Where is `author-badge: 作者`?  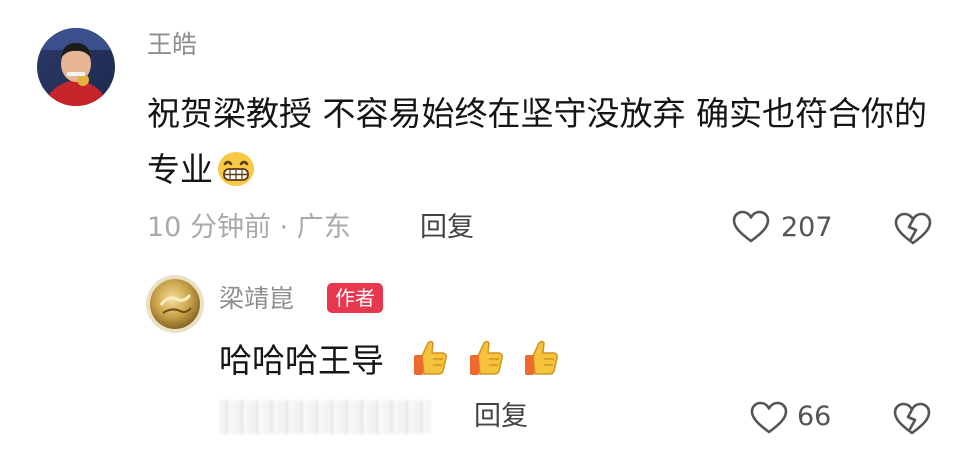 author-badge: 作者 is located at coordinates (355, 298).